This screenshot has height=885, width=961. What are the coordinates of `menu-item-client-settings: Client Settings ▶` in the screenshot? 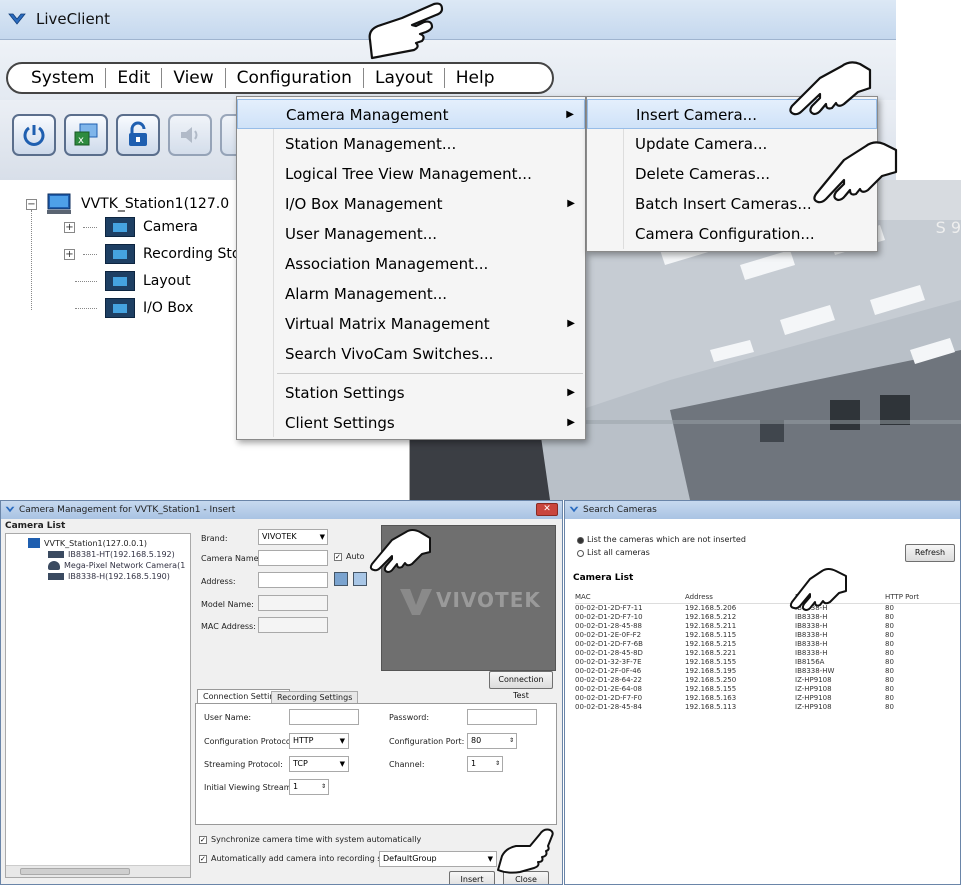 It's located at (411, 423).